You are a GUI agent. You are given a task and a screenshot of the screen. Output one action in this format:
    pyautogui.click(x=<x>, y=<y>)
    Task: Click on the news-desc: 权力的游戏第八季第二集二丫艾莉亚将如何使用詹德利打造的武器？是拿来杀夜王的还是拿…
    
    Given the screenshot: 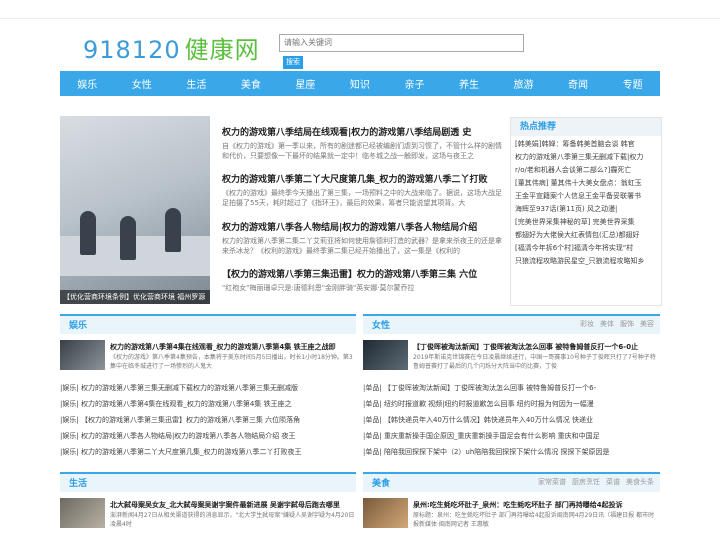 What is the action you would take?
    pyautogui.click(x=362, y=246)
    